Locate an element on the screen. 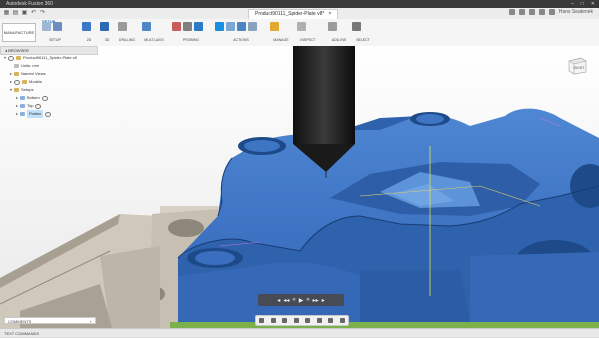 This screenshot has height=338, width=599. browser-title: BROWSER is located at coordinates (18, 50).